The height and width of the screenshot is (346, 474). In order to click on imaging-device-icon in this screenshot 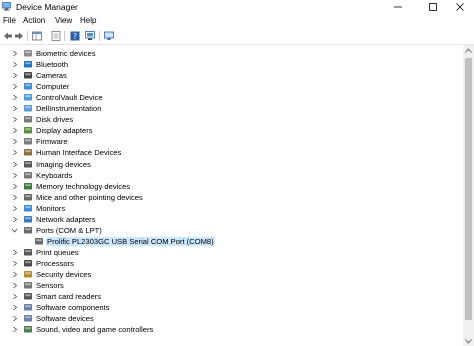, I will do `click(28, 163)`.